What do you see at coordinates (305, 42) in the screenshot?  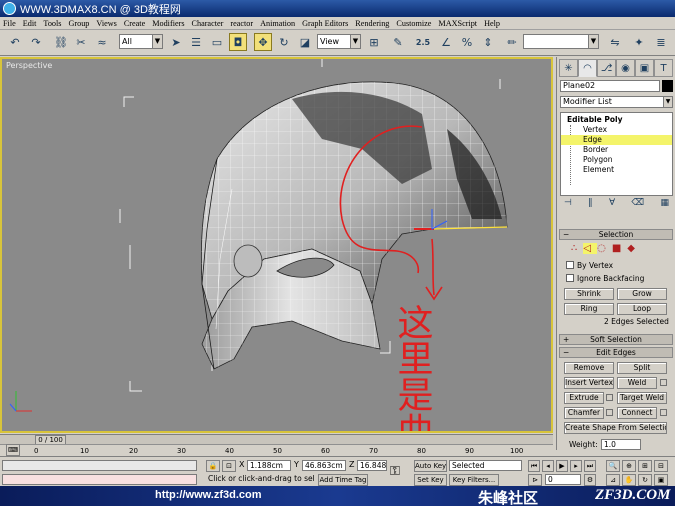 I see `scale-icon: ◪` at bounding box center [305, 42].